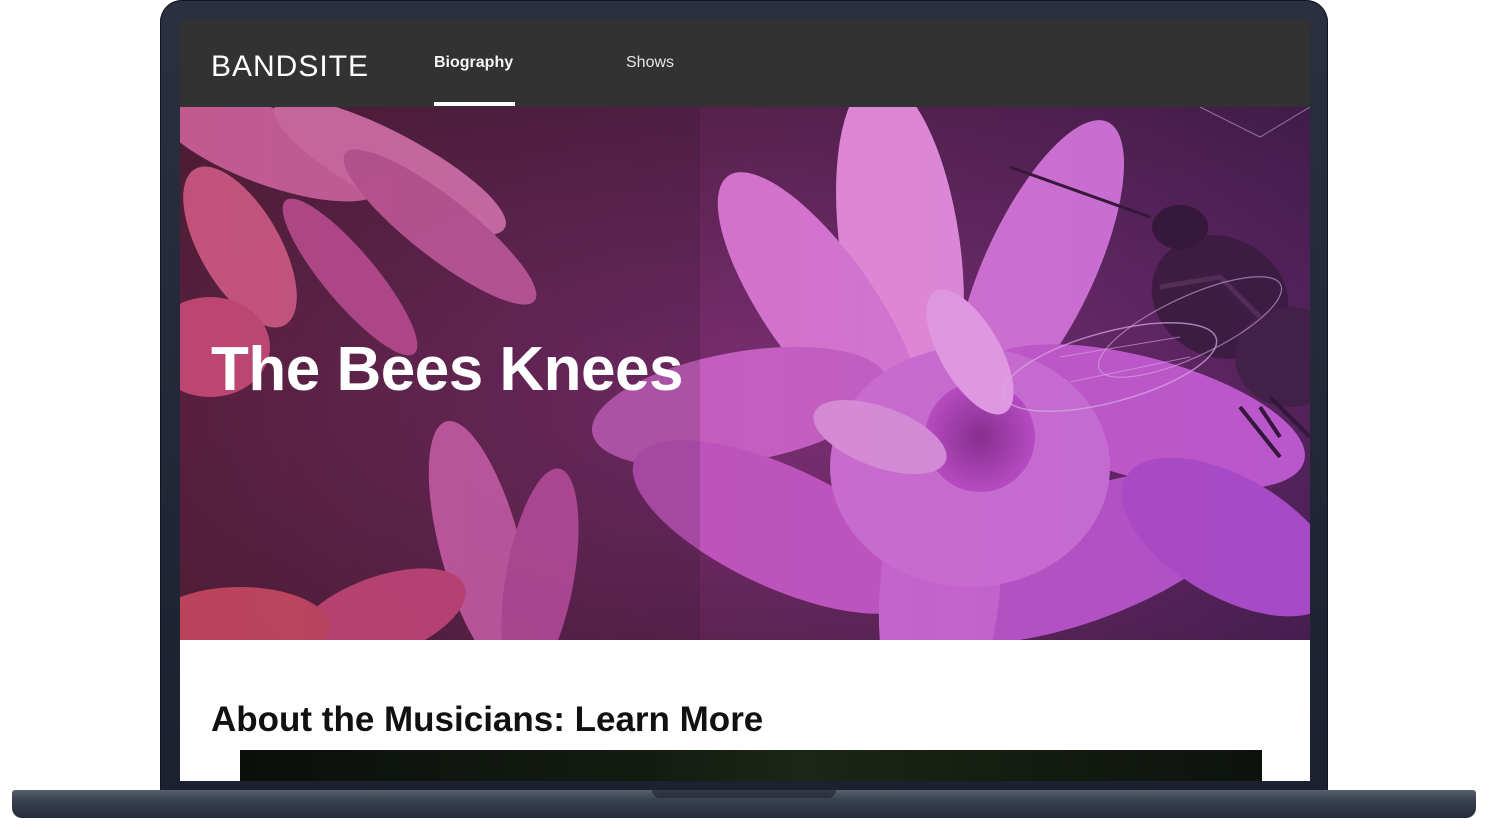 The image size is (1489, 831). I want to click on nav-link-shows: Shows, so click(650, 63).